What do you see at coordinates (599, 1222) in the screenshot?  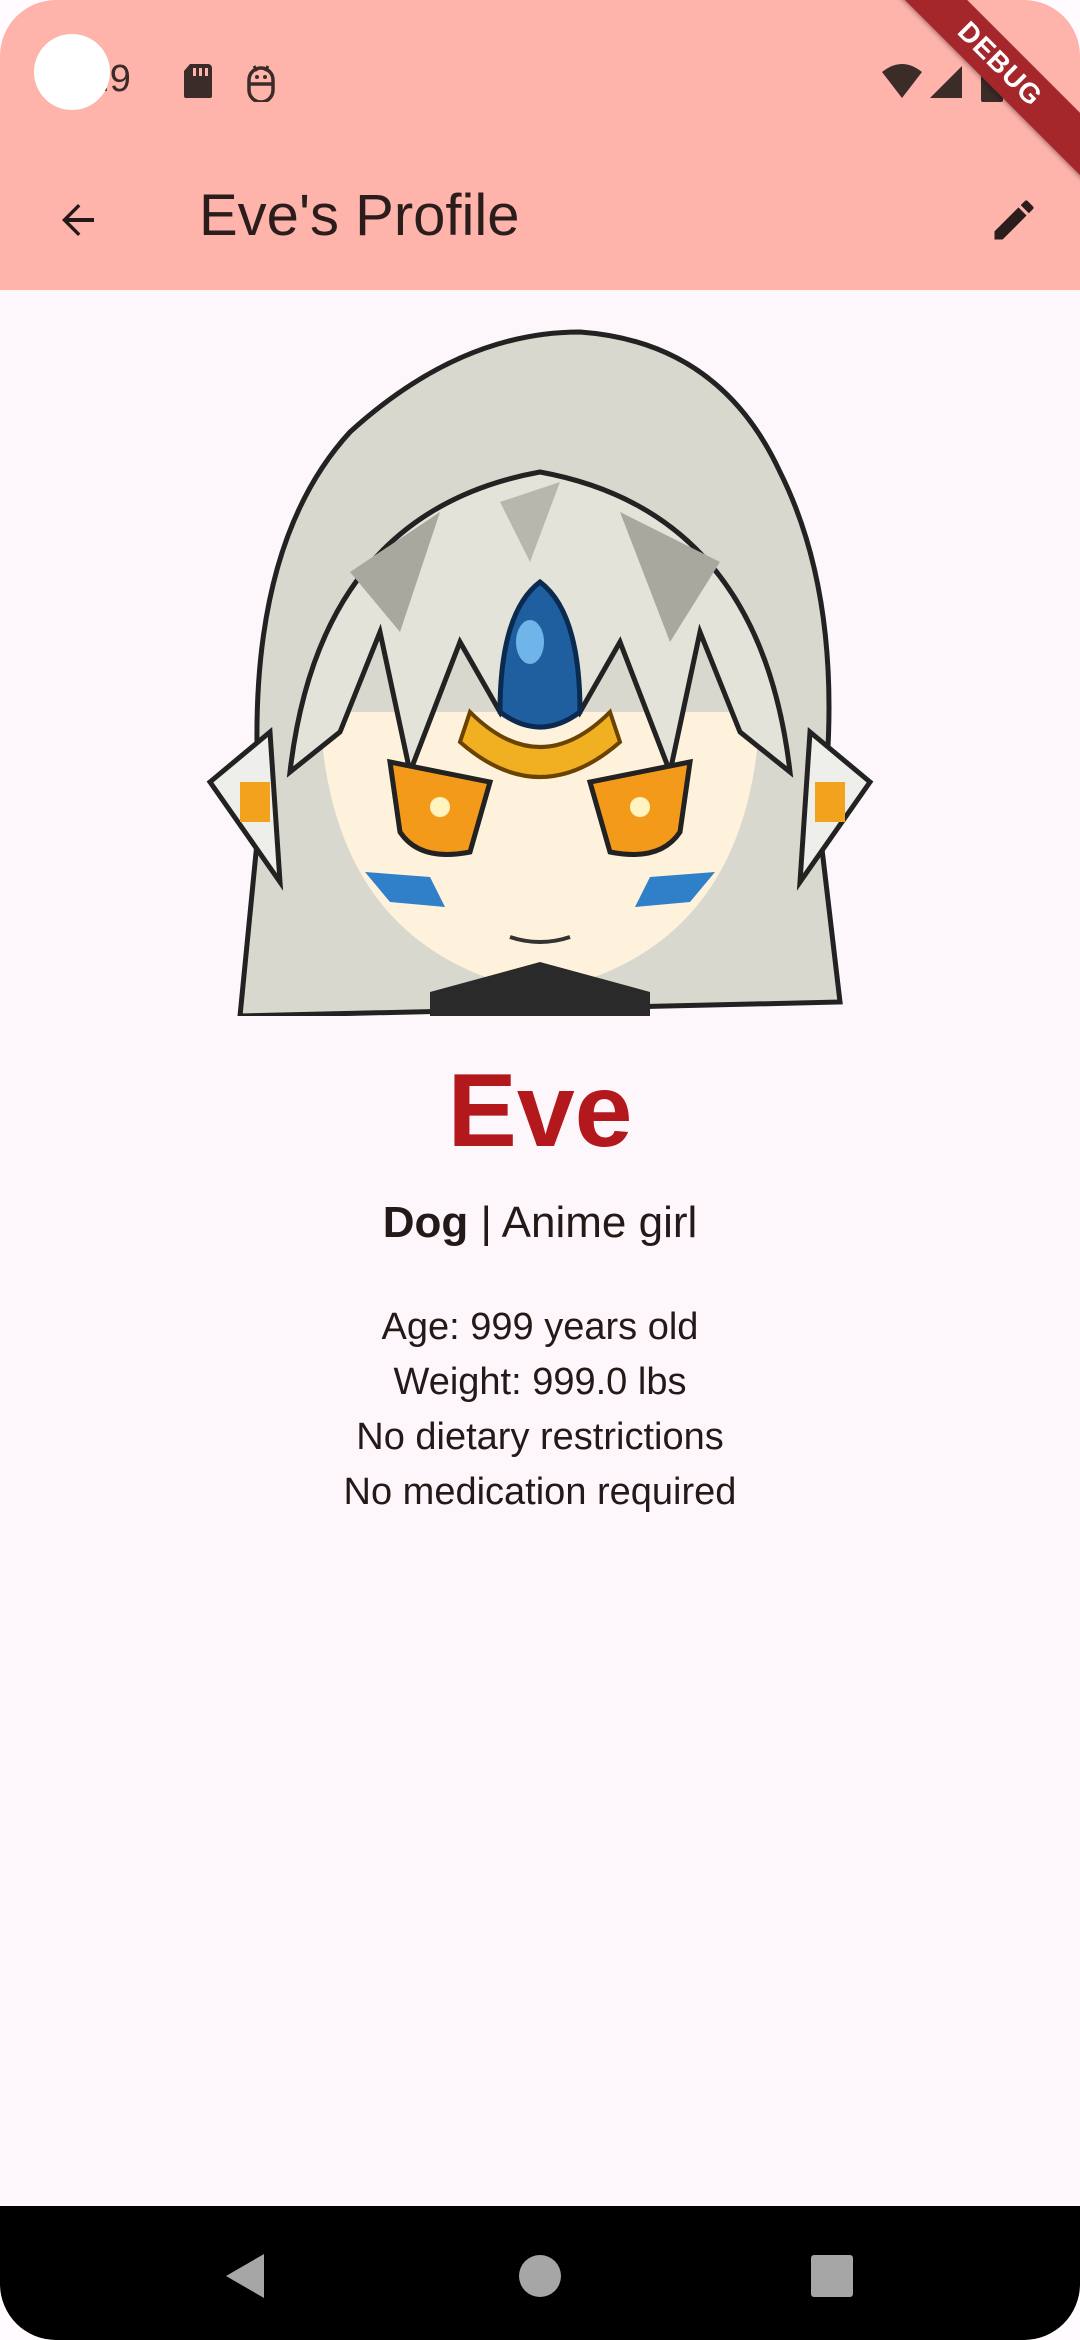 I see `breed-label: Anime girl` at bounding box center [599, 1222].